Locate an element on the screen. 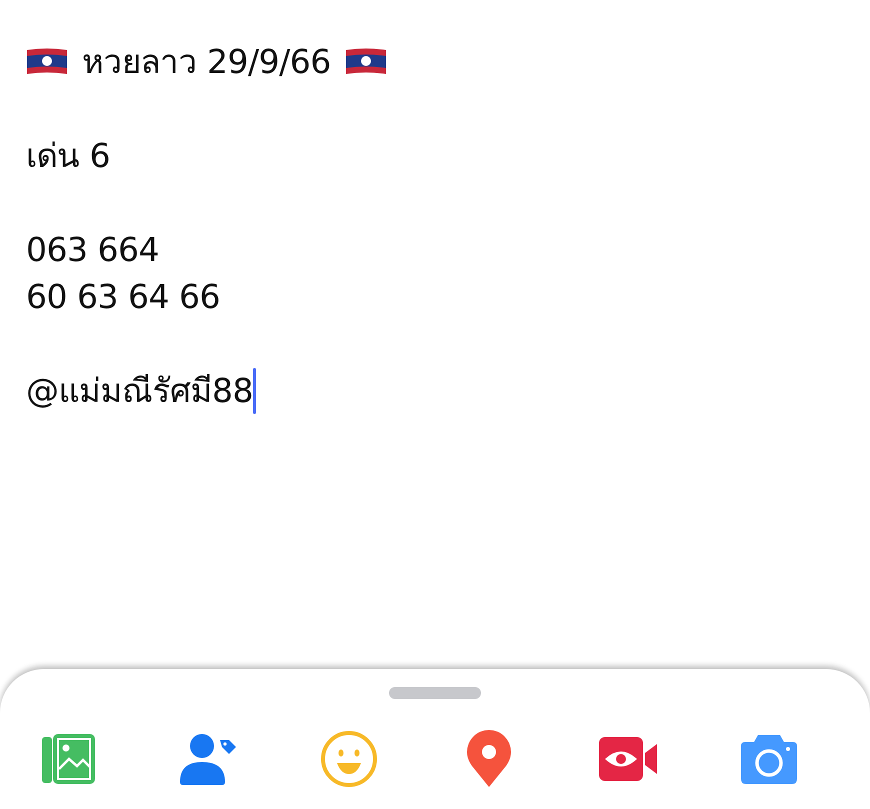  post-text: 063 664 is located at coordinates (92, 249).